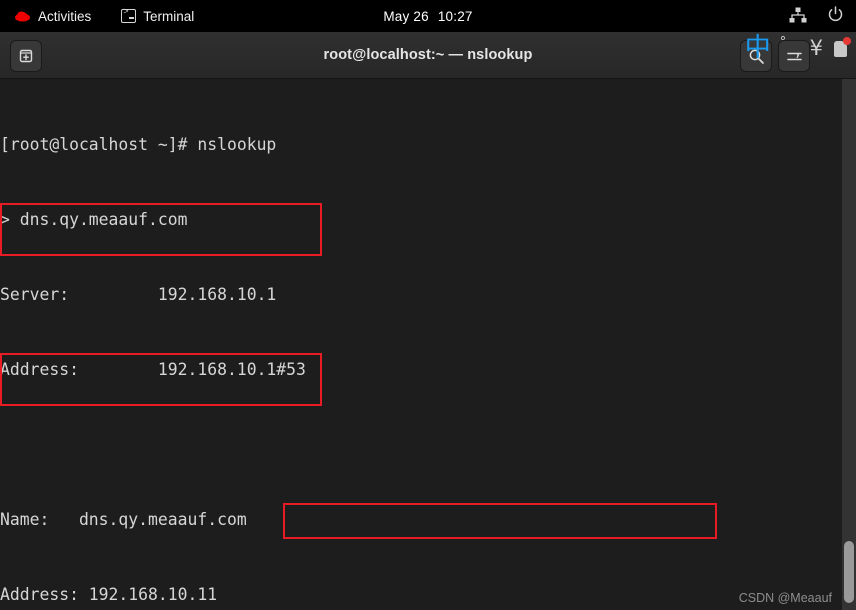 This screenshot has height=610, width=856. What do you see at coordinates (455, 16) in the screenshot?
I see `clock-time: 10:27` at bounding box center [455, 16].